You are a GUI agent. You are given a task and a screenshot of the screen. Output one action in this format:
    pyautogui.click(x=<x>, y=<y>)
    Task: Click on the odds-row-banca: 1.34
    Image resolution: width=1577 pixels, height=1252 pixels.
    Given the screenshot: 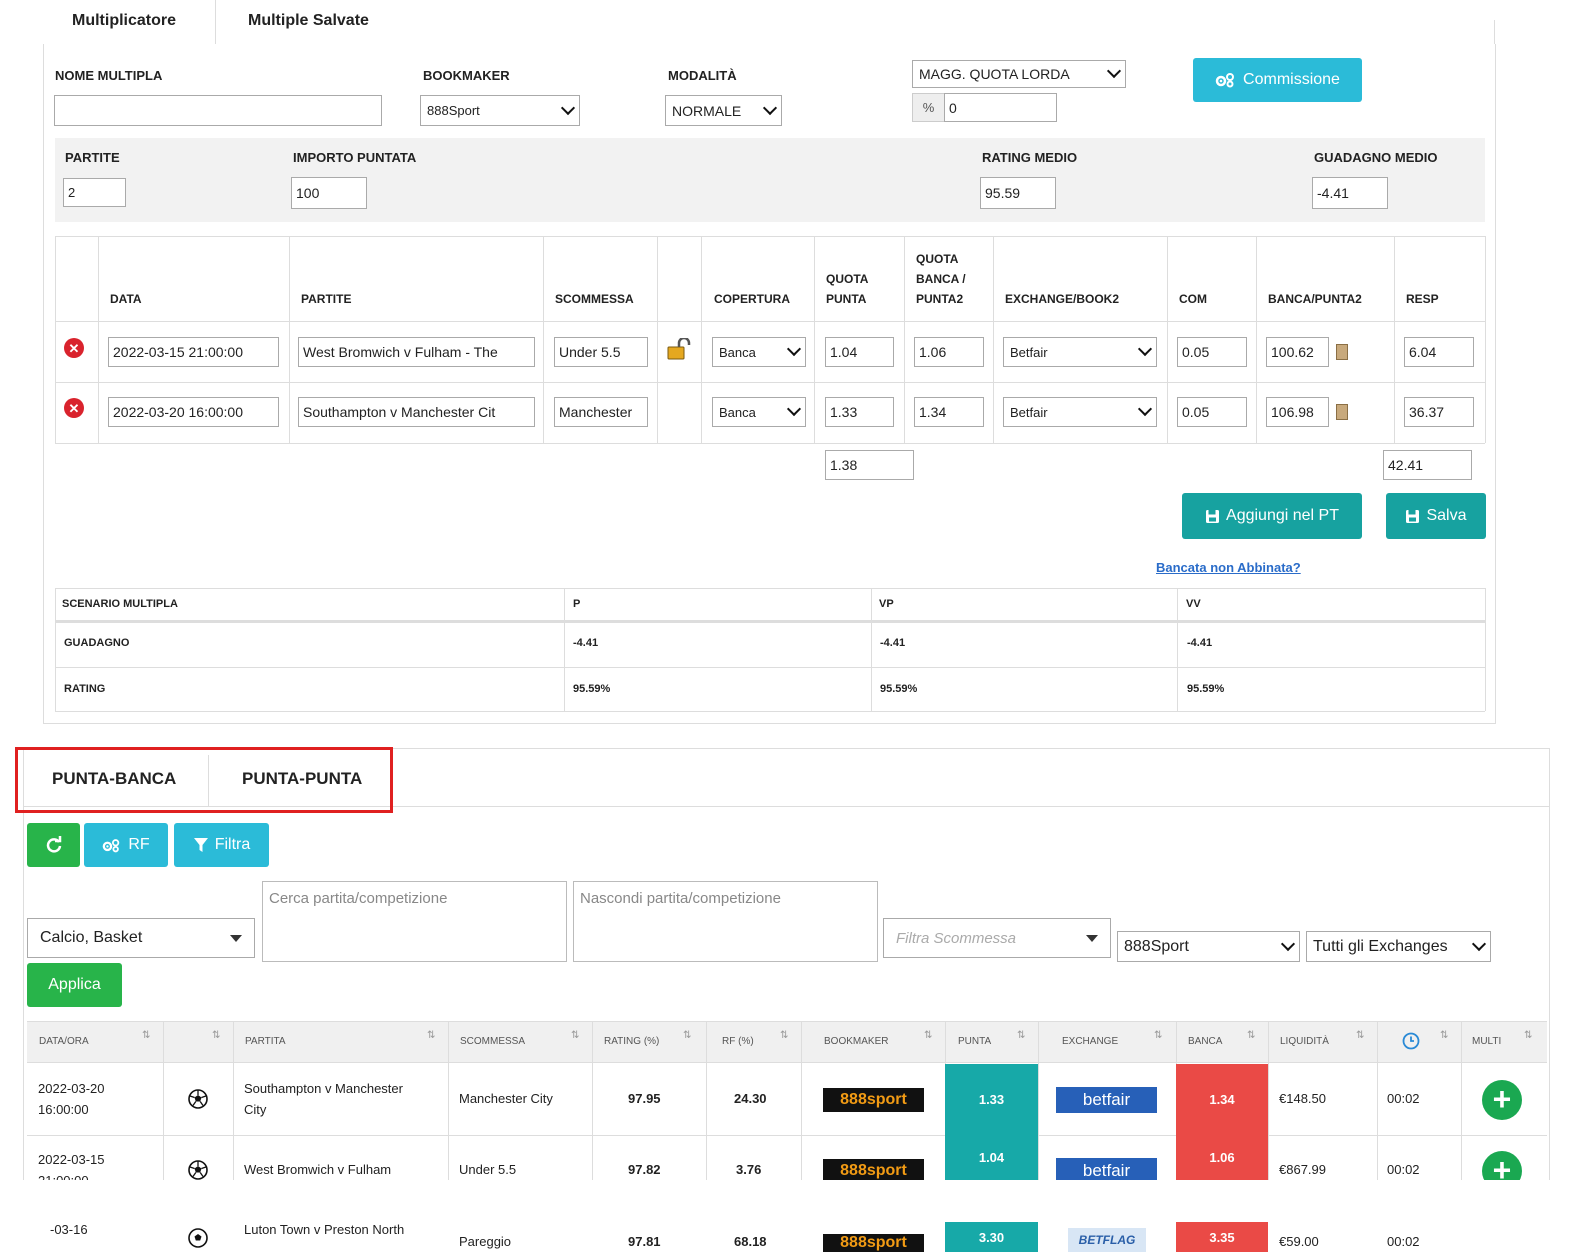 What is the action you would take?
    pyautogui.click(x=1222, y=1099)
    